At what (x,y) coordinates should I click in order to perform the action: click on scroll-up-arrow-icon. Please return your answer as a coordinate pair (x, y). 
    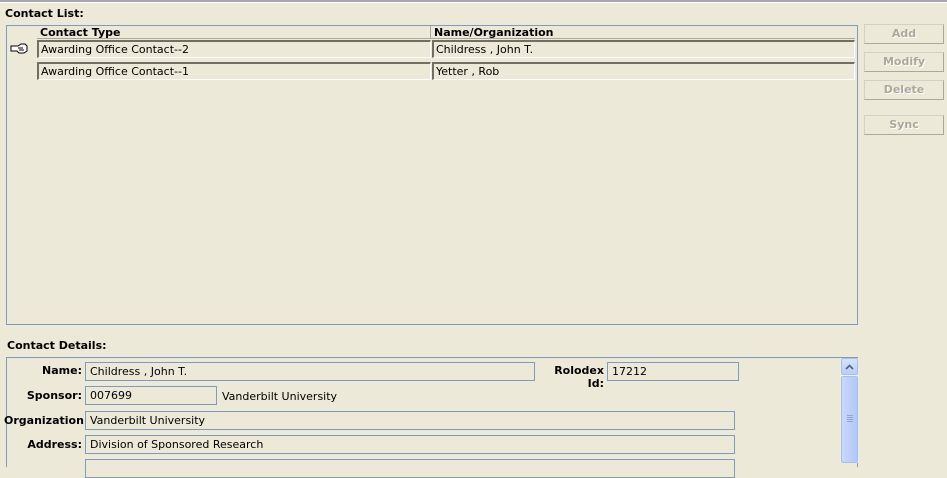
    Looking at the image, I should click on (849, 366).